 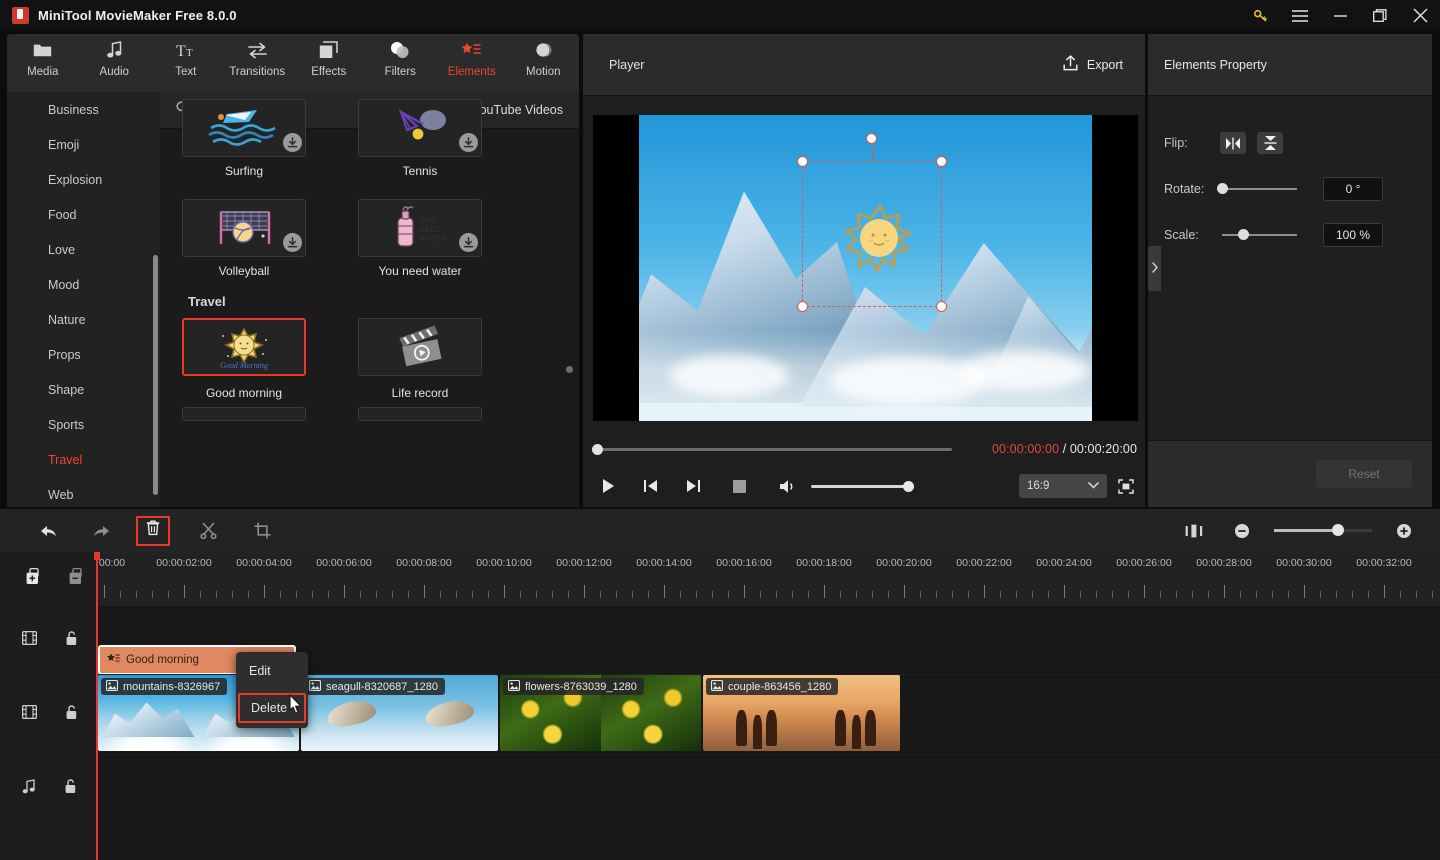 I want to click on category-item-food: Food, so click(x=83, y=214).